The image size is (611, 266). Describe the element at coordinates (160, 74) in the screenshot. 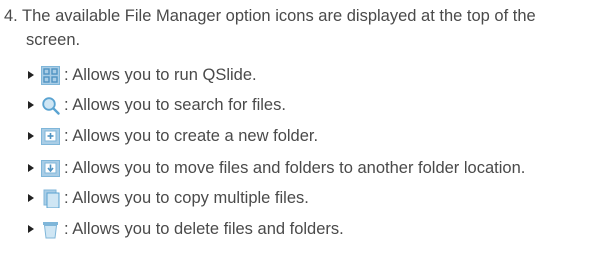

I see `qslide-description: : Allows you to run QSlide.` at that location.